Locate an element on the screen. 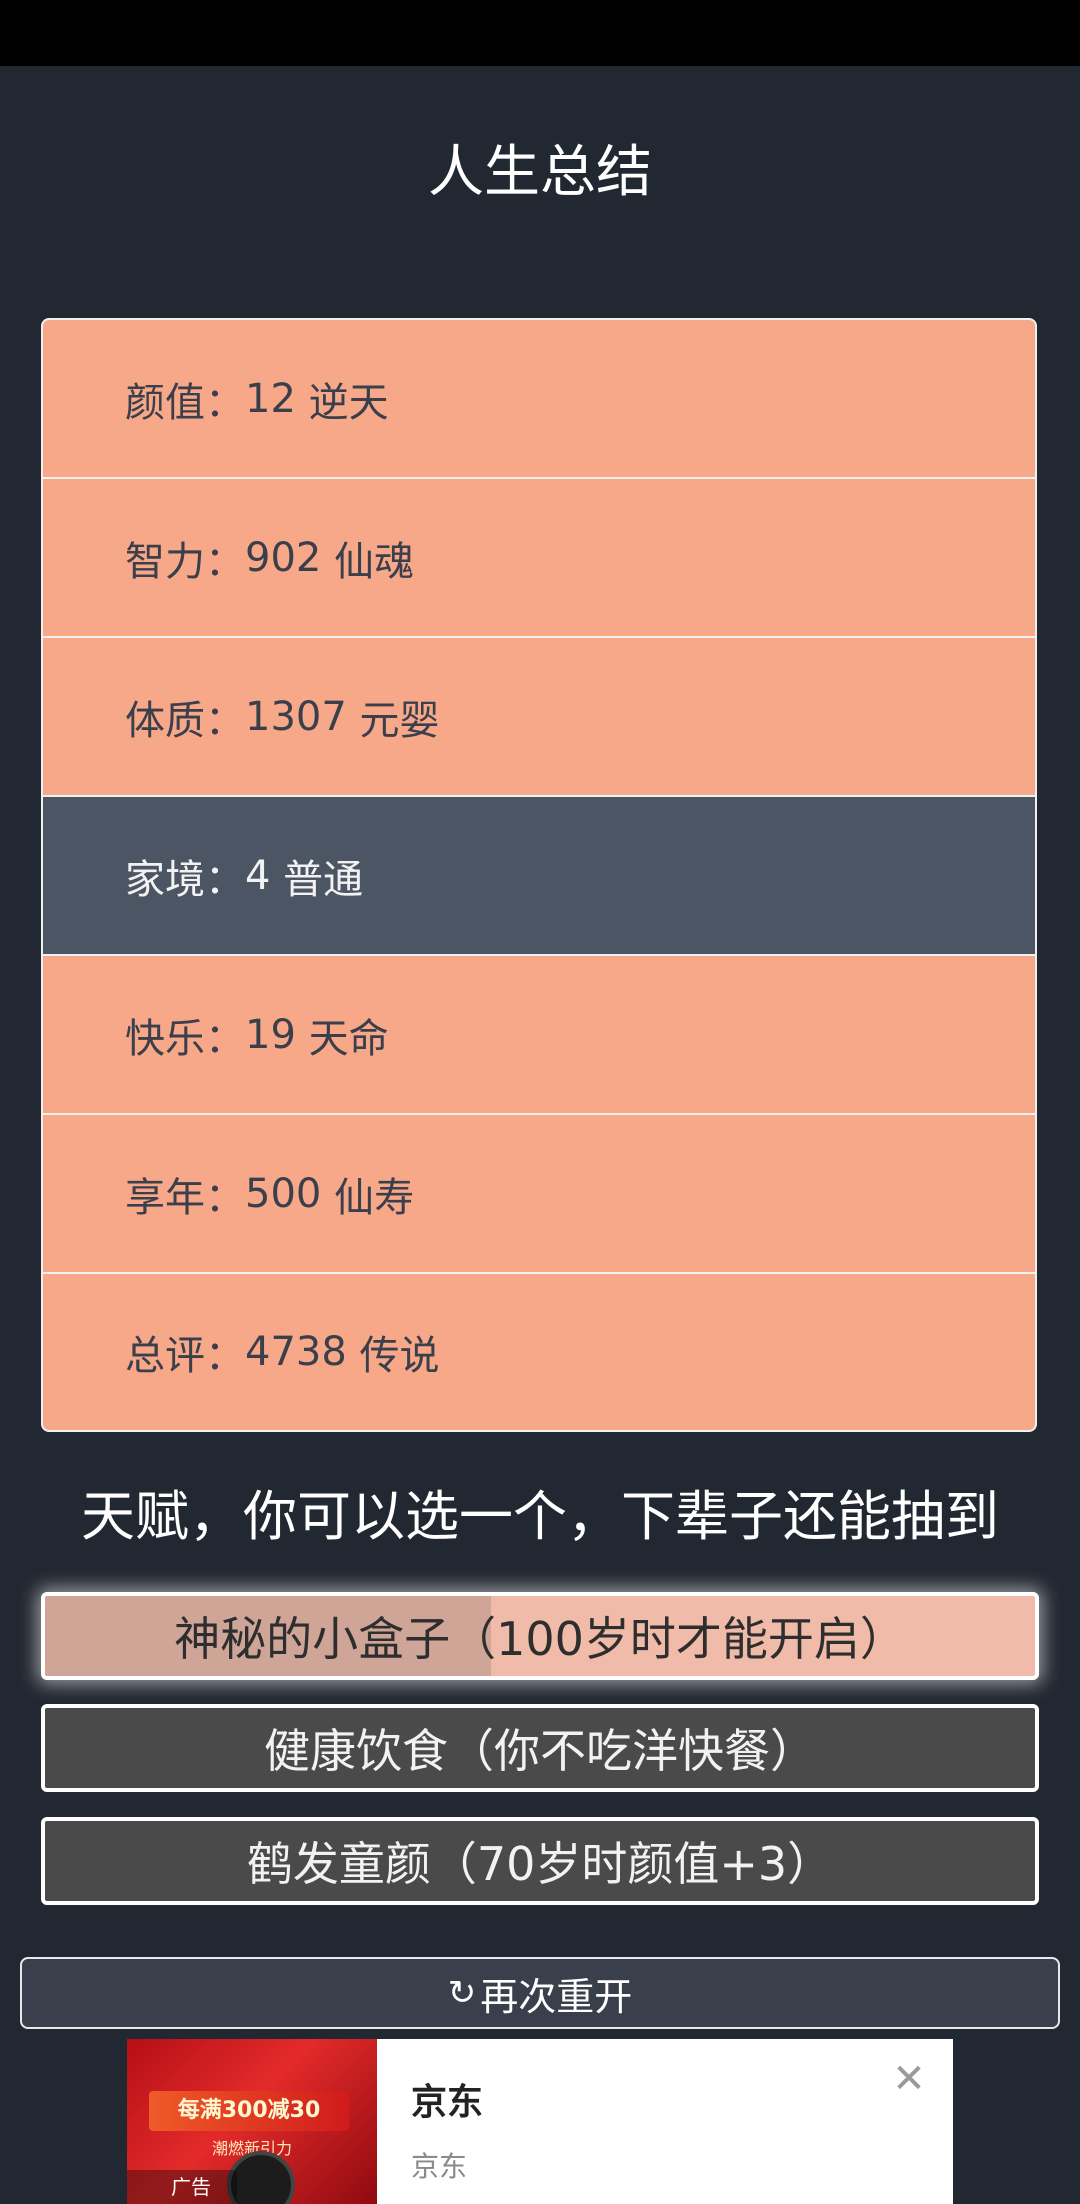  summary-rank: 逆天 is located at coordinates (348, 402).